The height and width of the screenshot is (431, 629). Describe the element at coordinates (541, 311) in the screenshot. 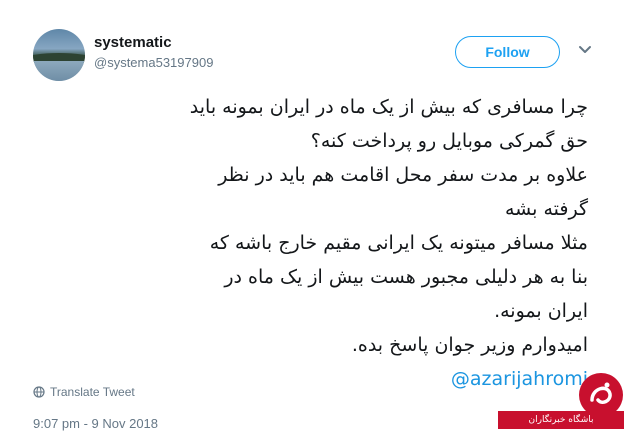

I see `tweet-line: ایران بمونه.` at that location.